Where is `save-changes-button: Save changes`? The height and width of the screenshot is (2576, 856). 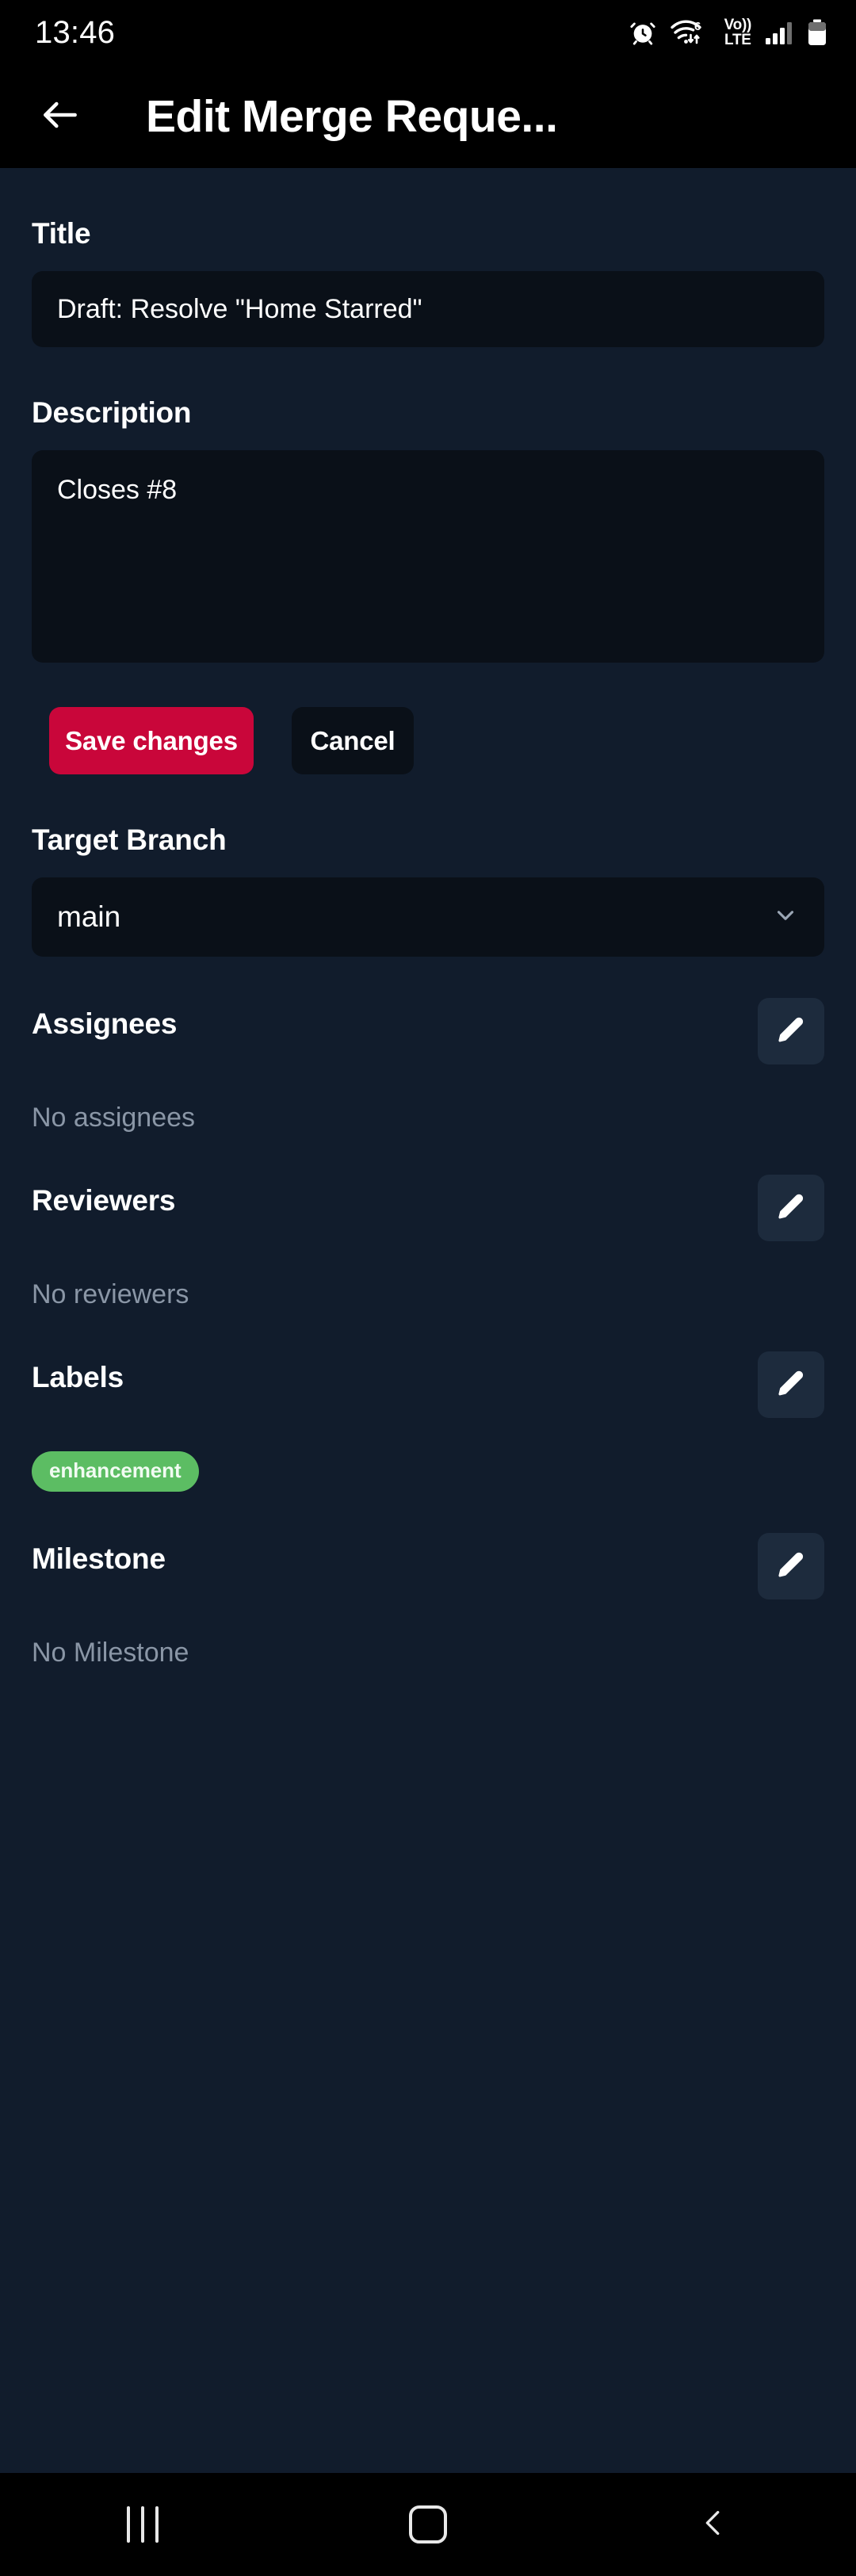
save-changes-button: Save changes is located at coordinates (151, 740).